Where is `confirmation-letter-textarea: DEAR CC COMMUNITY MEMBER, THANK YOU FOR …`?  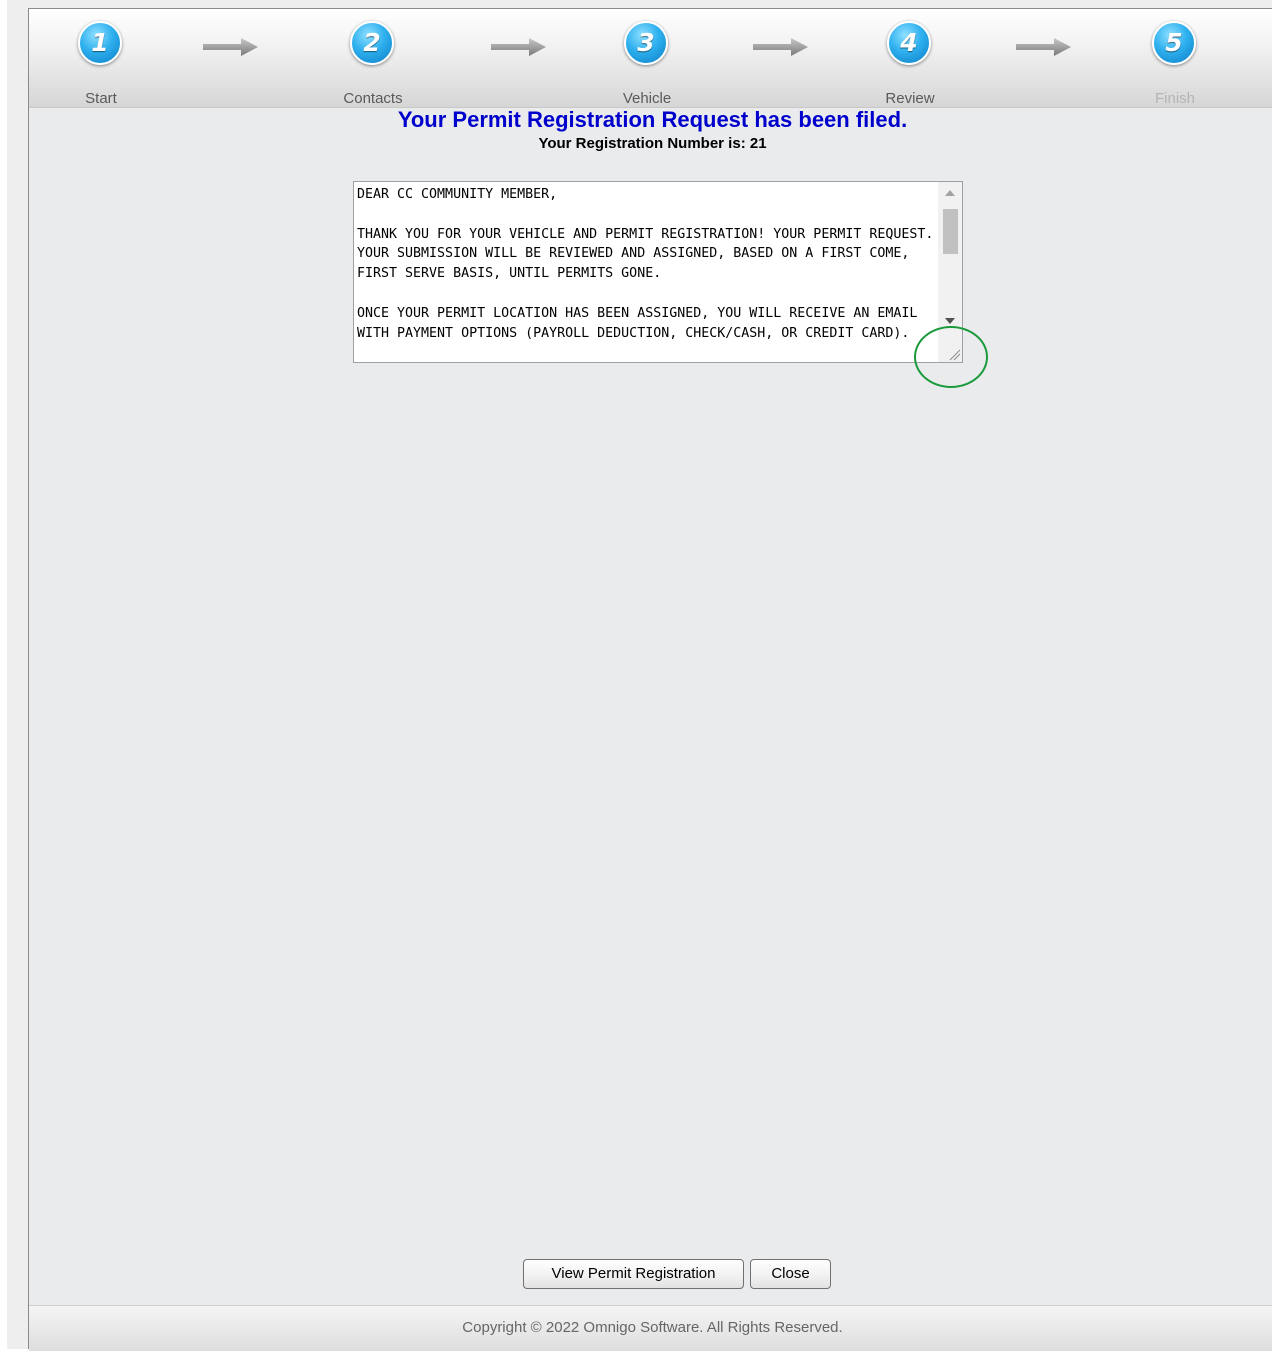
confirmation-letter-textarea: DEAR CC COMMUNITY MEMBER, THANK YOU FOR … is located at coordinates (658, 272).